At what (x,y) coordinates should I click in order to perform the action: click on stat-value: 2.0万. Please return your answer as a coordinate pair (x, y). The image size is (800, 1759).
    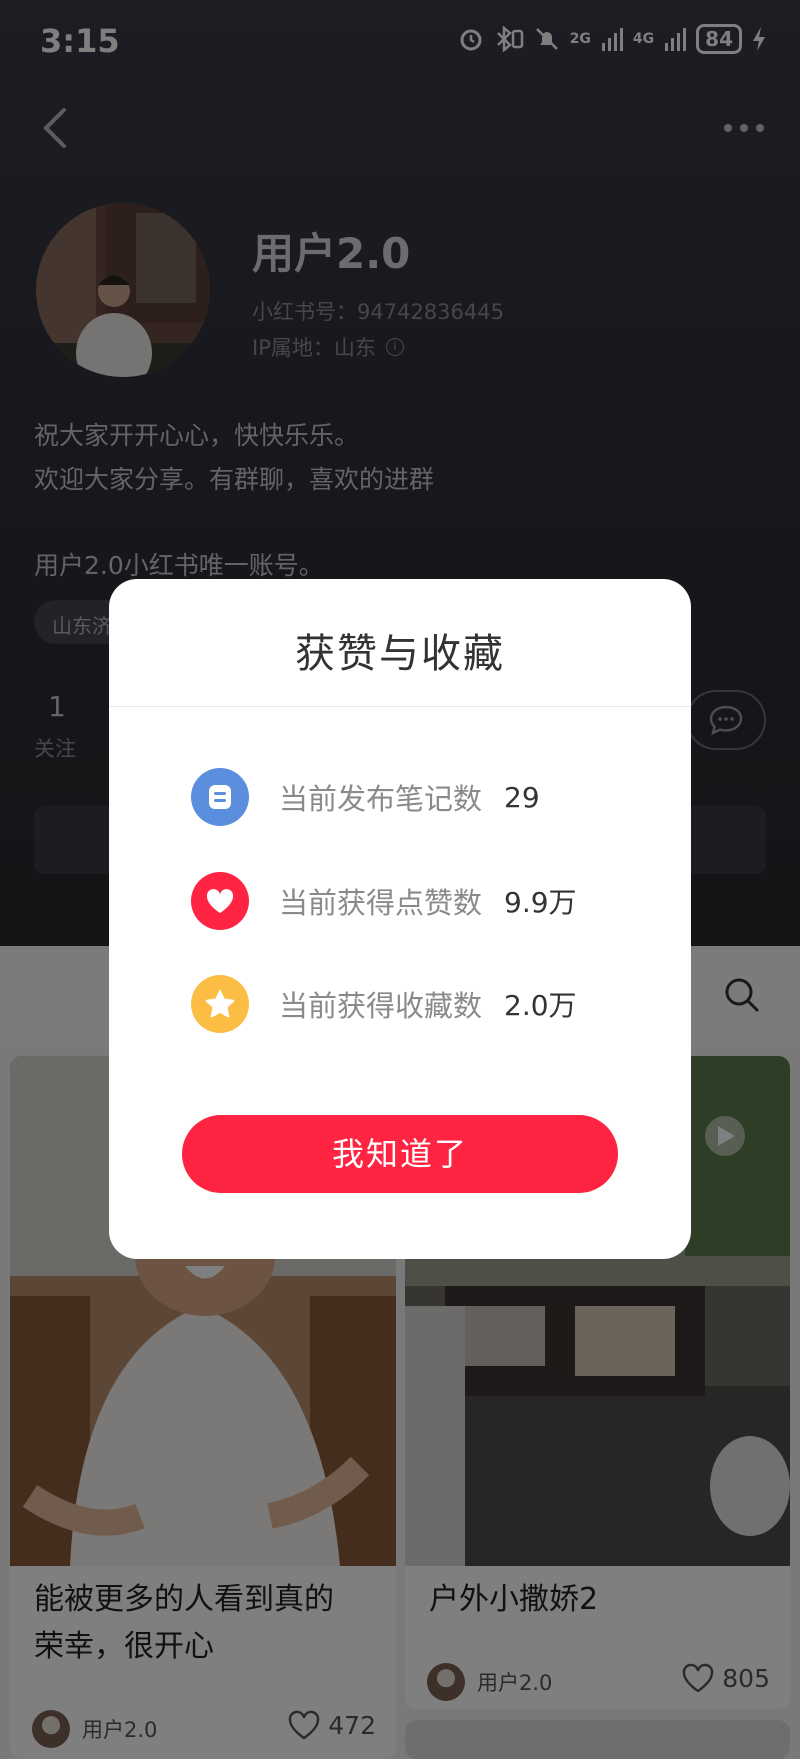
    Looking at the image, I should click on (540, 1005).